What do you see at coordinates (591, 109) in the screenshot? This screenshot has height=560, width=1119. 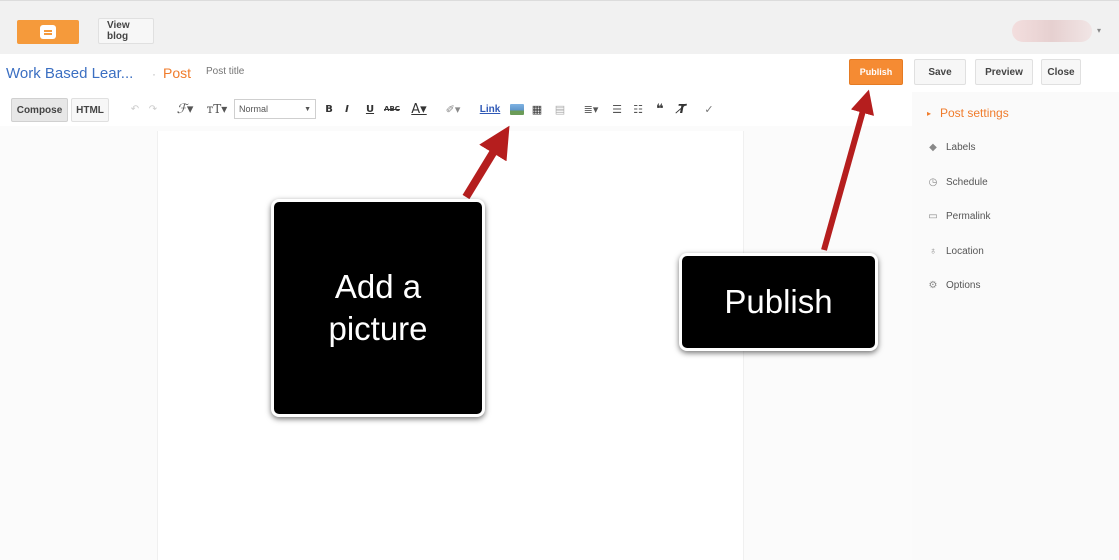 I see `align-icon: ≣▾` at bounding box center [591, 109].